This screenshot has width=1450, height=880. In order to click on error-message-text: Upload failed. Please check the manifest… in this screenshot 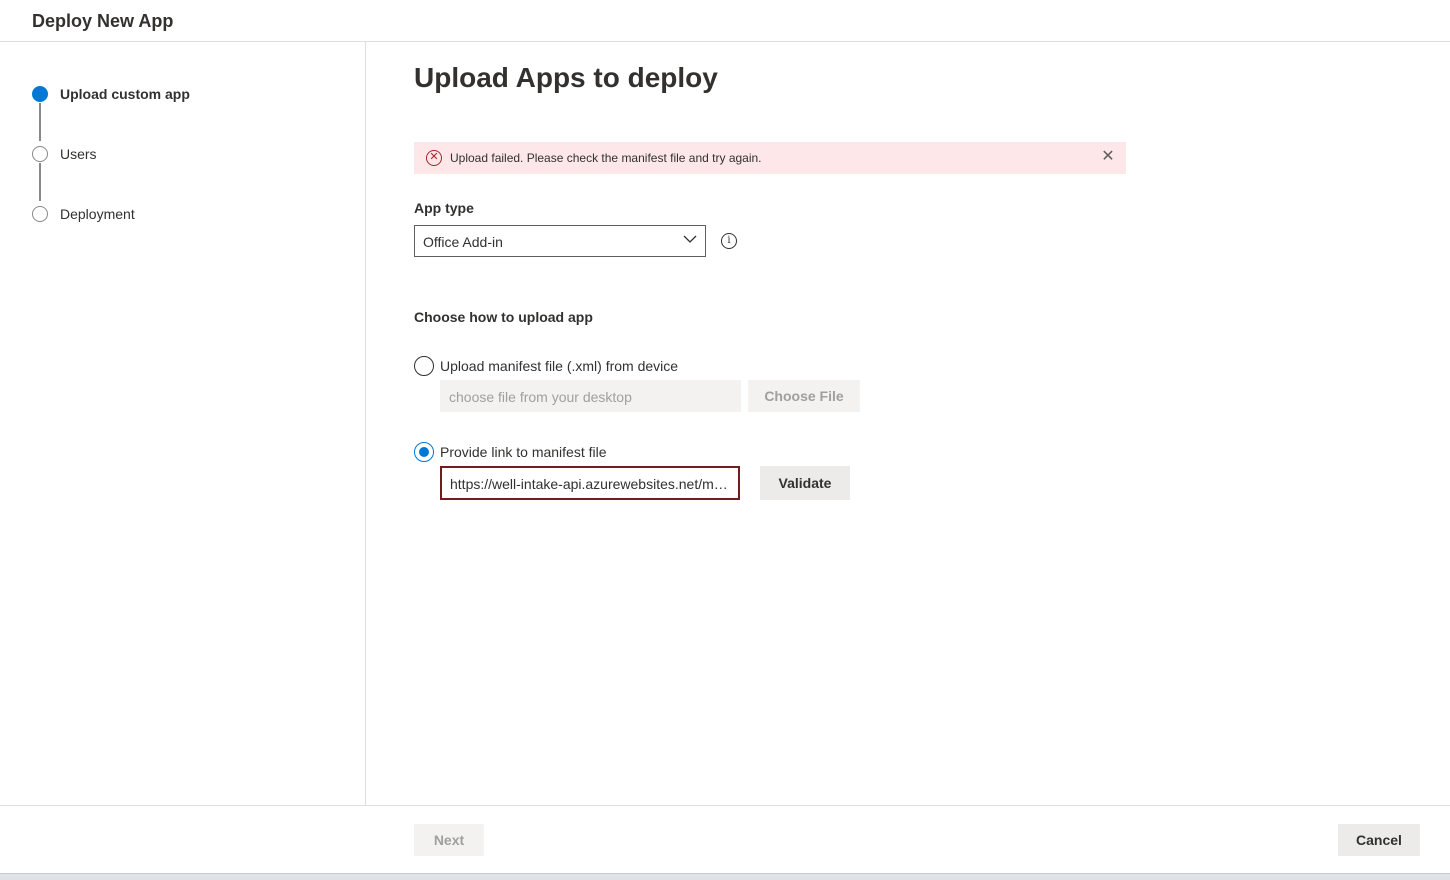, I will do `click(606, 158)`.